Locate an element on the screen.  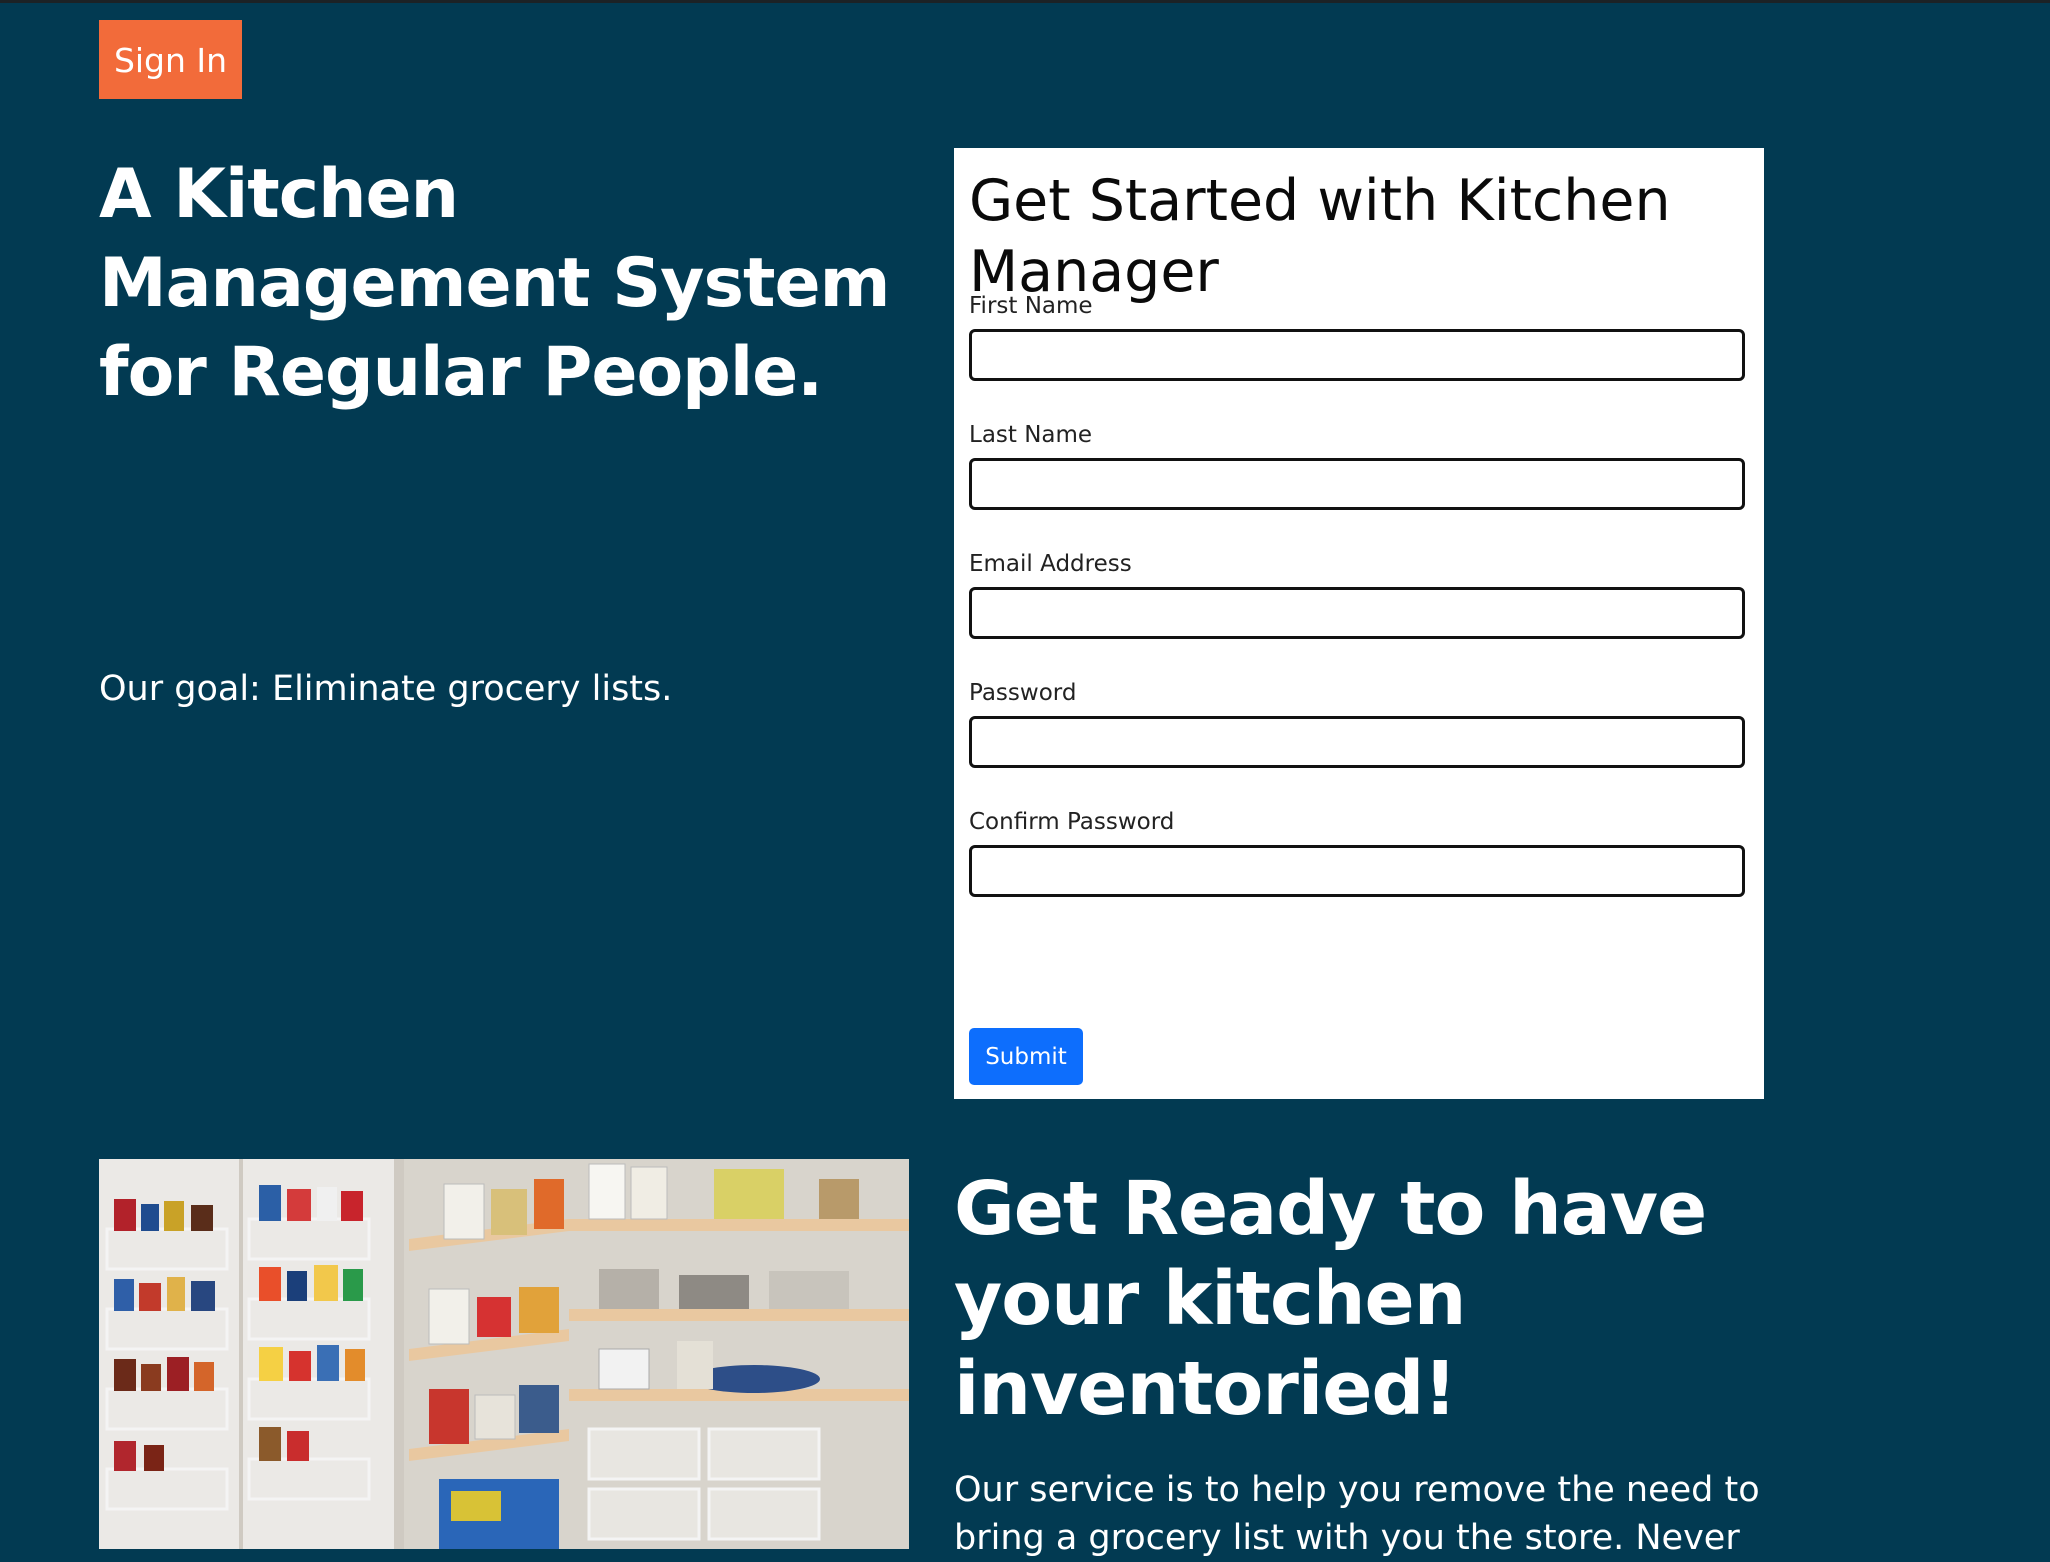
confirm-password-input is located at coordinates (1357, 871).